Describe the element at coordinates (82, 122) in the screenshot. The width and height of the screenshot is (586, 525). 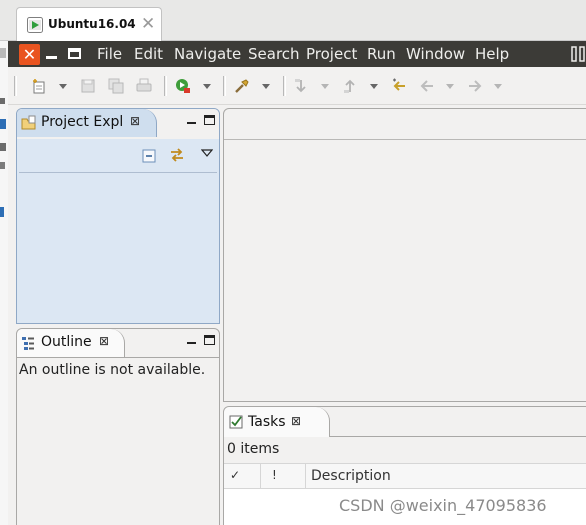
I see `project-explorer-tab-label: Project Expl` at that location.